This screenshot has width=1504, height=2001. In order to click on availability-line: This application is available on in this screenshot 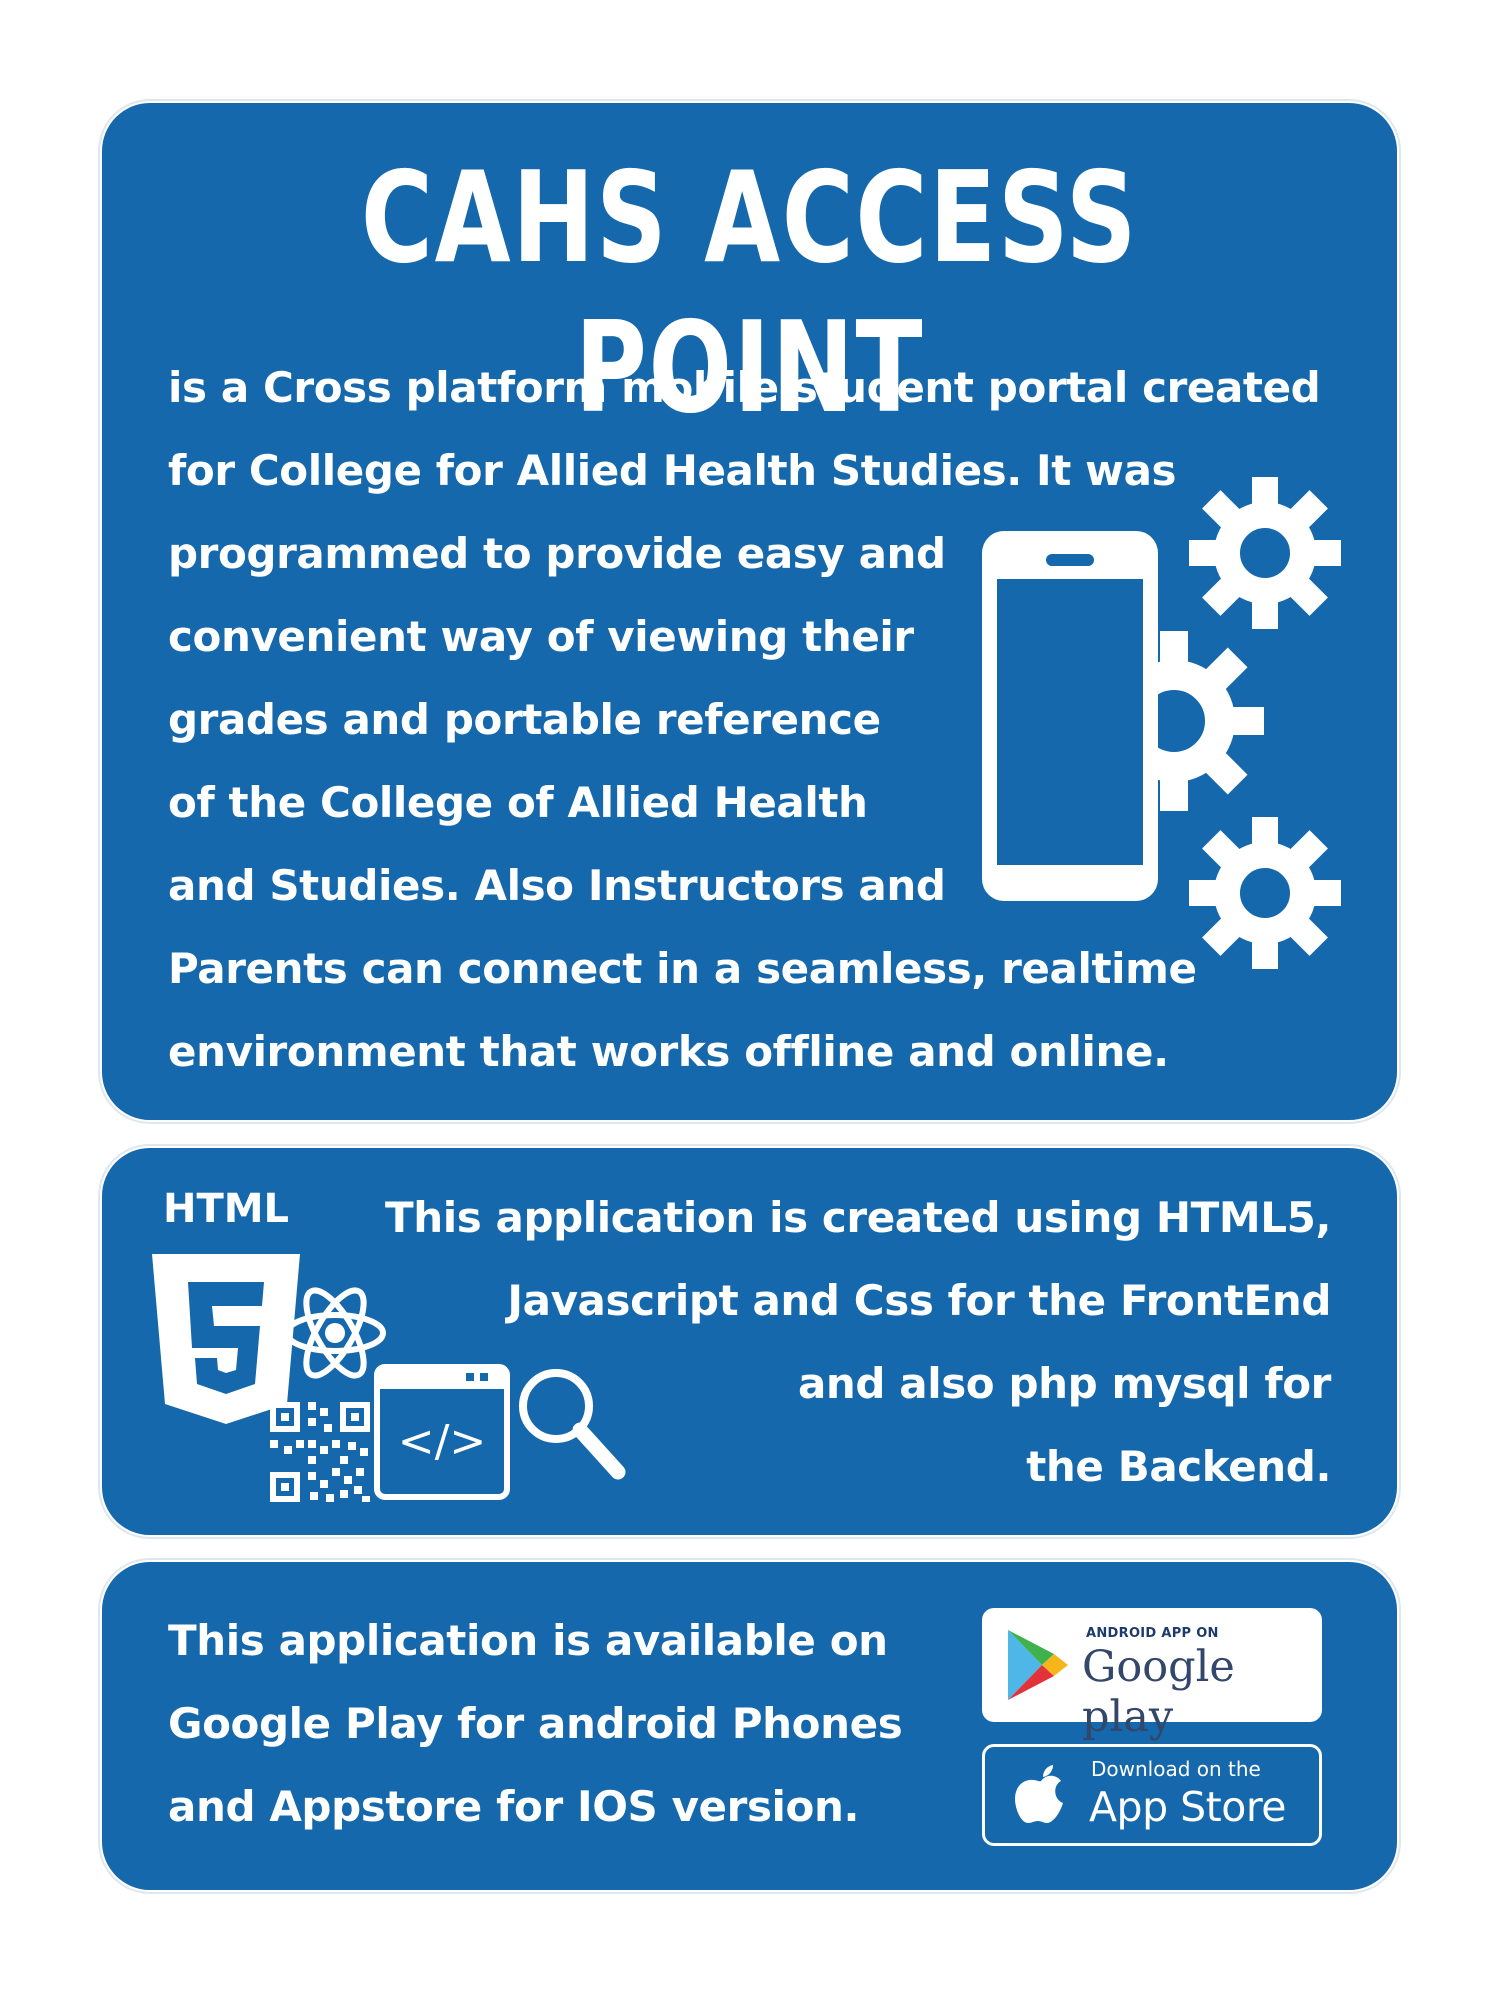, I will do `click(528, 1640)`.